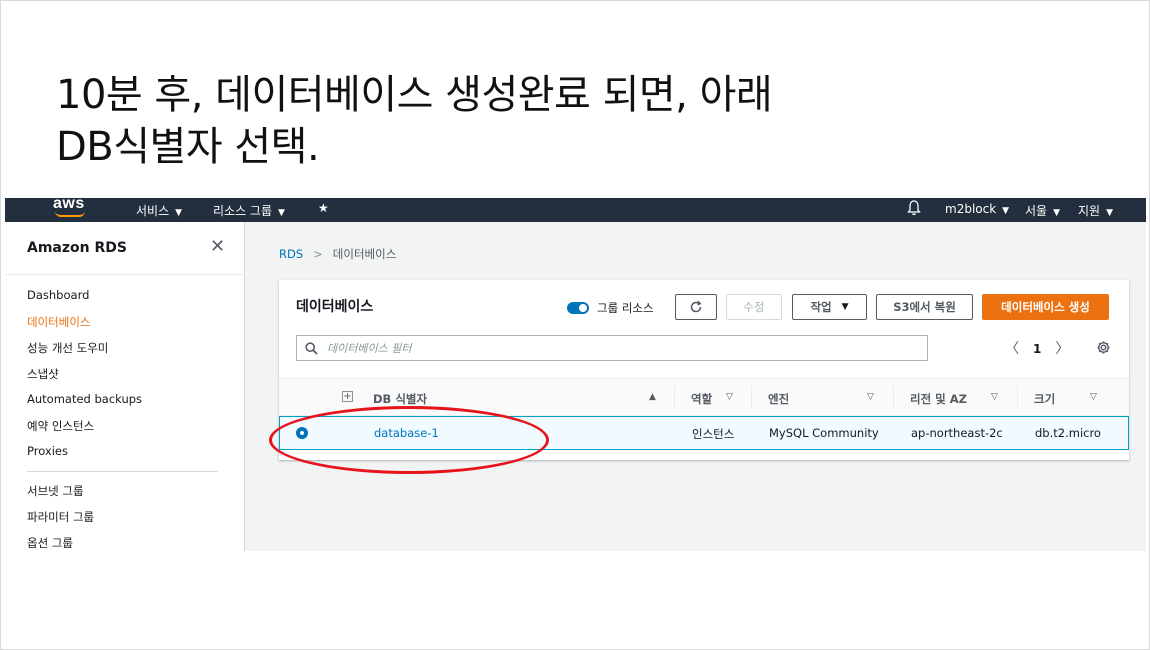 Image resolution: width=1150 pixels, height=650 pixels. I want to click on expand-all-icon: +, so click(347, 396).